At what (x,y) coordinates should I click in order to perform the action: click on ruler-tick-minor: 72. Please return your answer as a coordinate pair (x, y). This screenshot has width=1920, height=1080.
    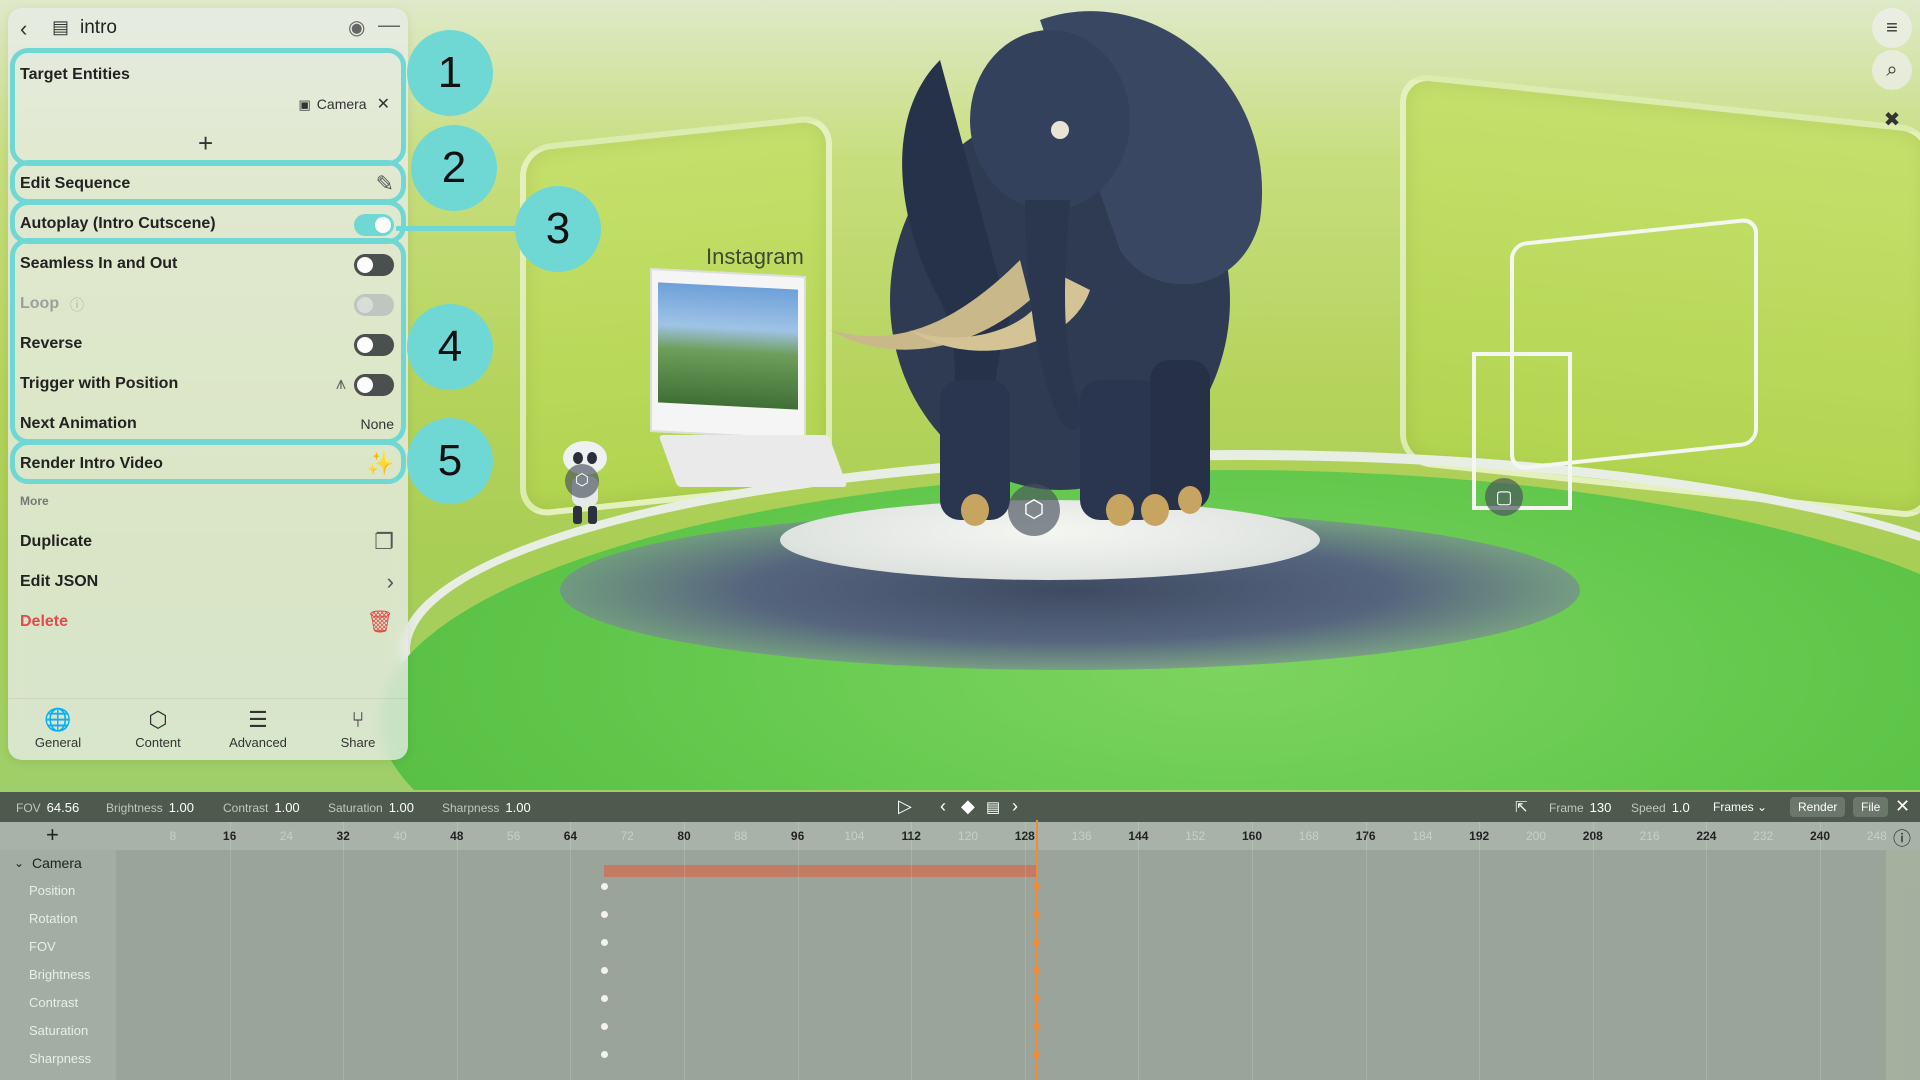
    Looking at the image, I should click on (627, 836).